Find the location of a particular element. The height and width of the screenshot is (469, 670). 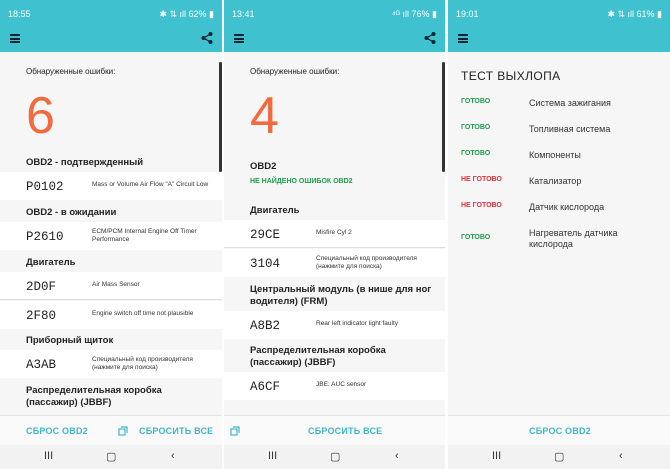

dtc-code: P2610 is located at coordinates (45, 237).